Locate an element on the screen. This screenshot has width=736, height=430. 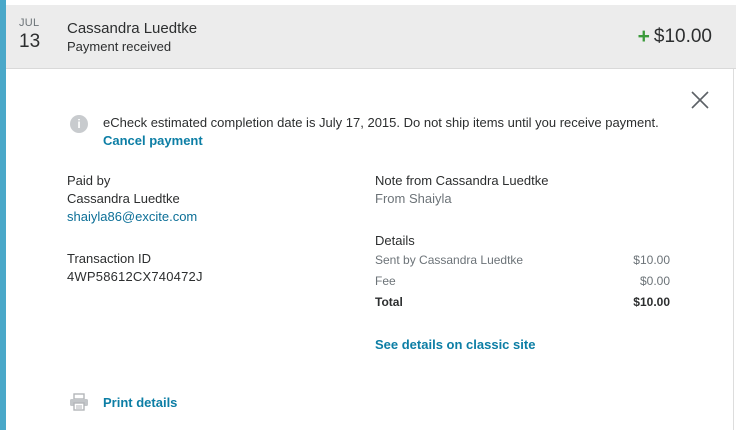
date-day: 13 is located at coordinates (30, 41).